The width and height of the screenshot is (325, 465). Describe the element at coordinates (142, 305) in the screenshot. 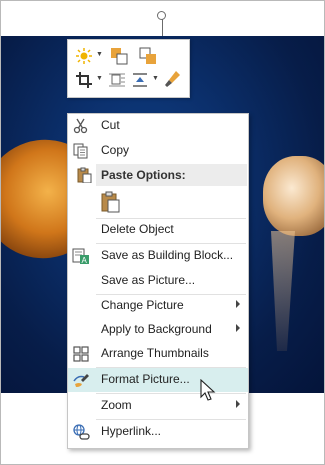

I see `menu-item-label: Change Picture` at that location.